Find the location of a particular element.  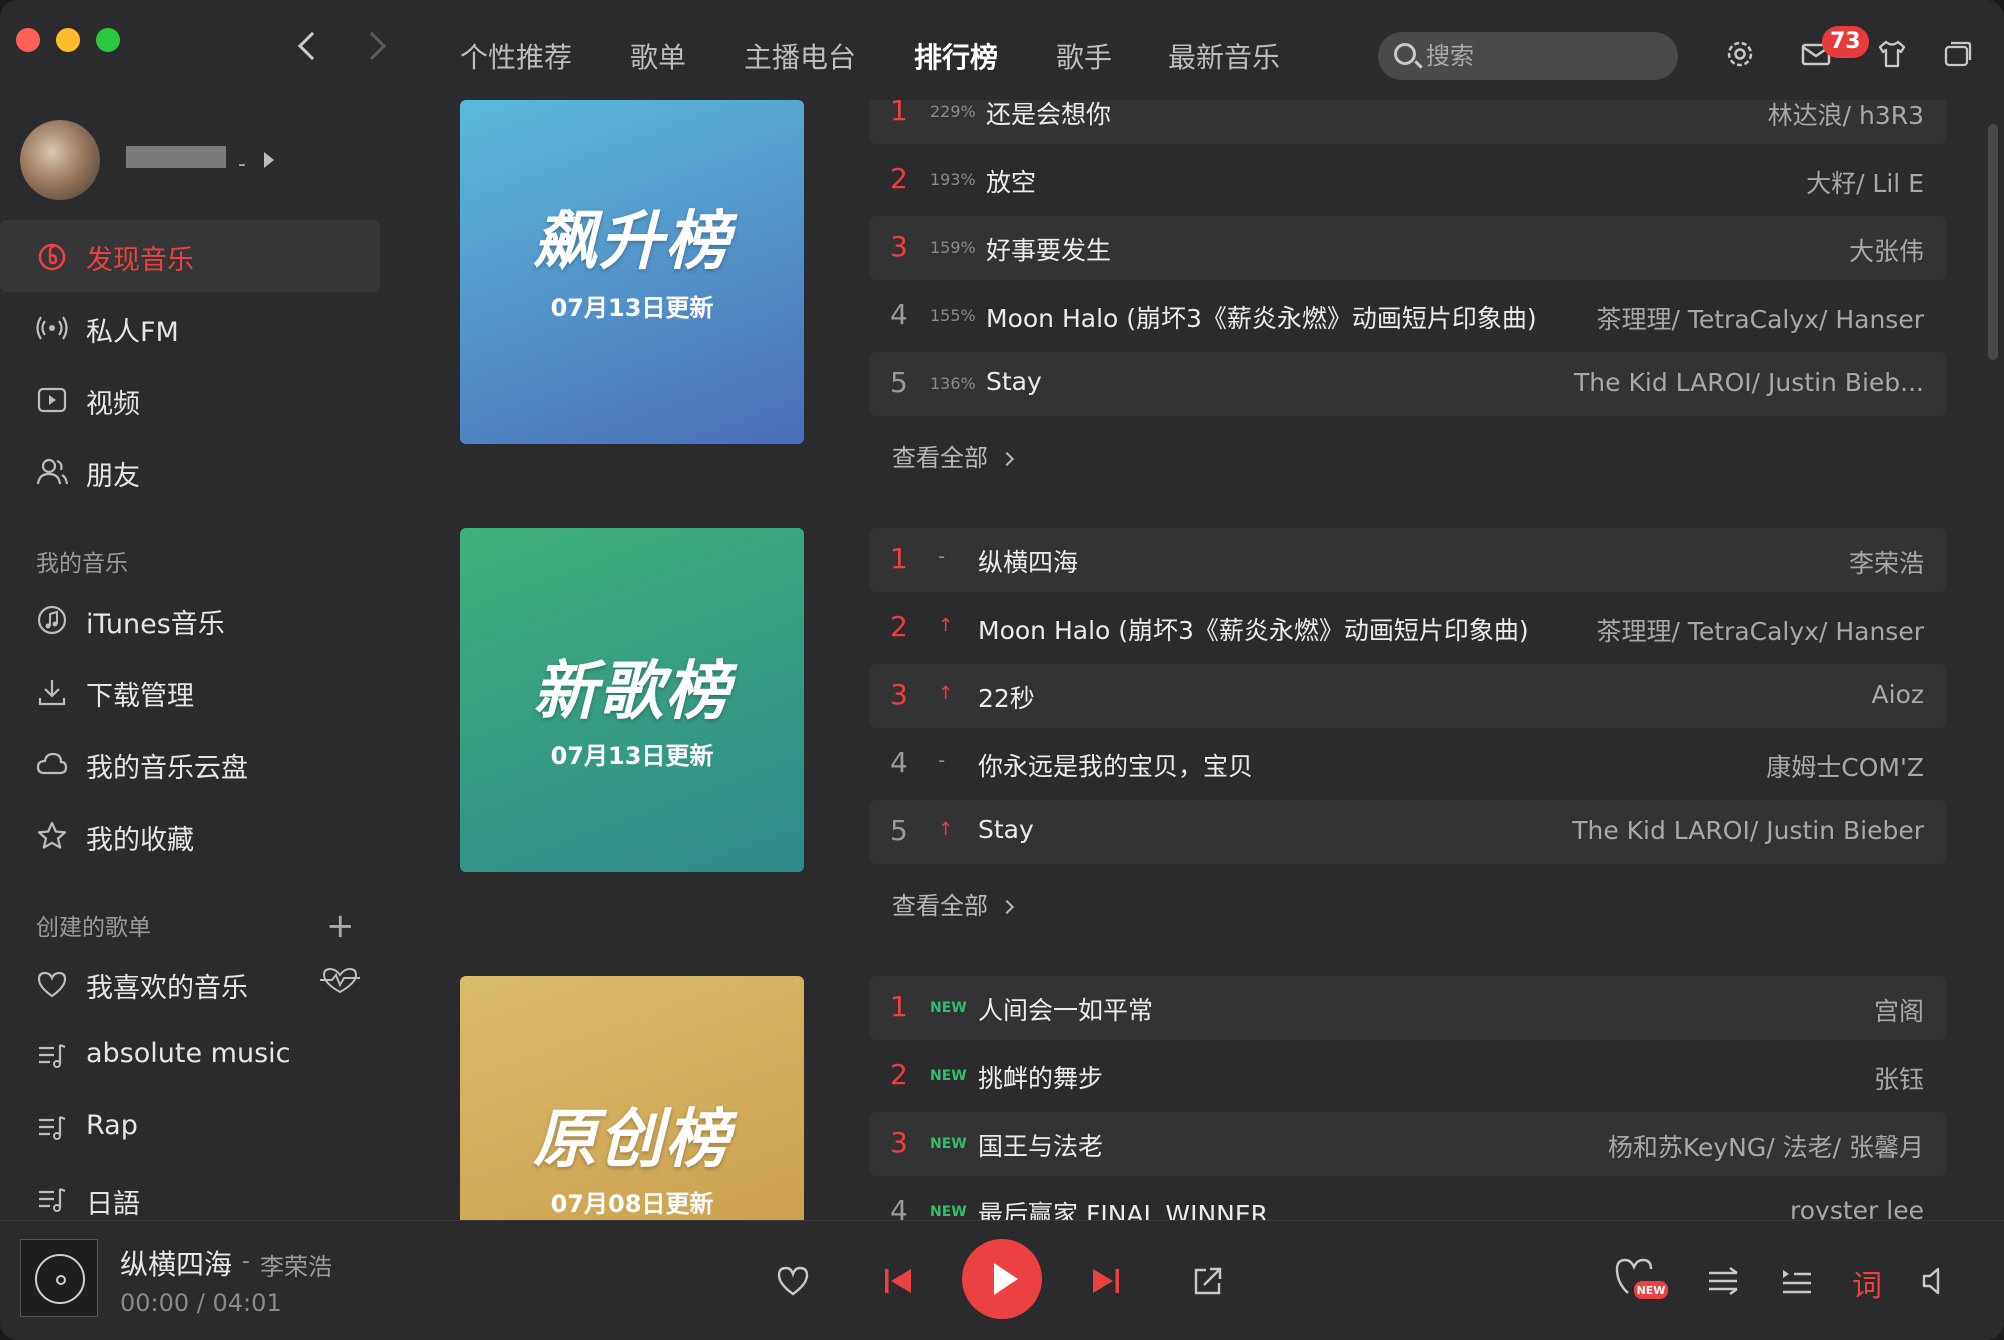

track-rank: 3 is located at coordinates (899, 246).